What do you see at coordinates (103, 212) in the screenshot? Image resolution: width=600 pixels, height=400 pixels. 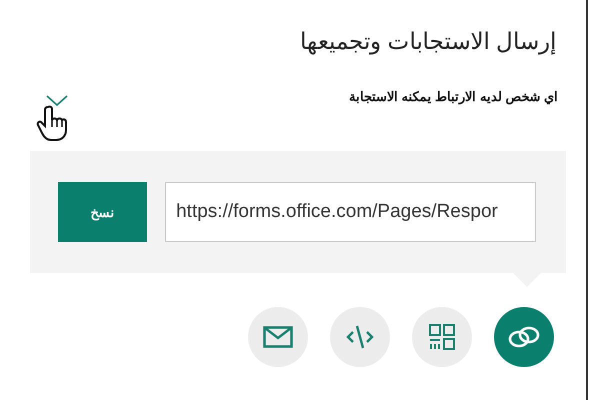 I see `copy-button: نسخ` at bounding box center [103, 212].